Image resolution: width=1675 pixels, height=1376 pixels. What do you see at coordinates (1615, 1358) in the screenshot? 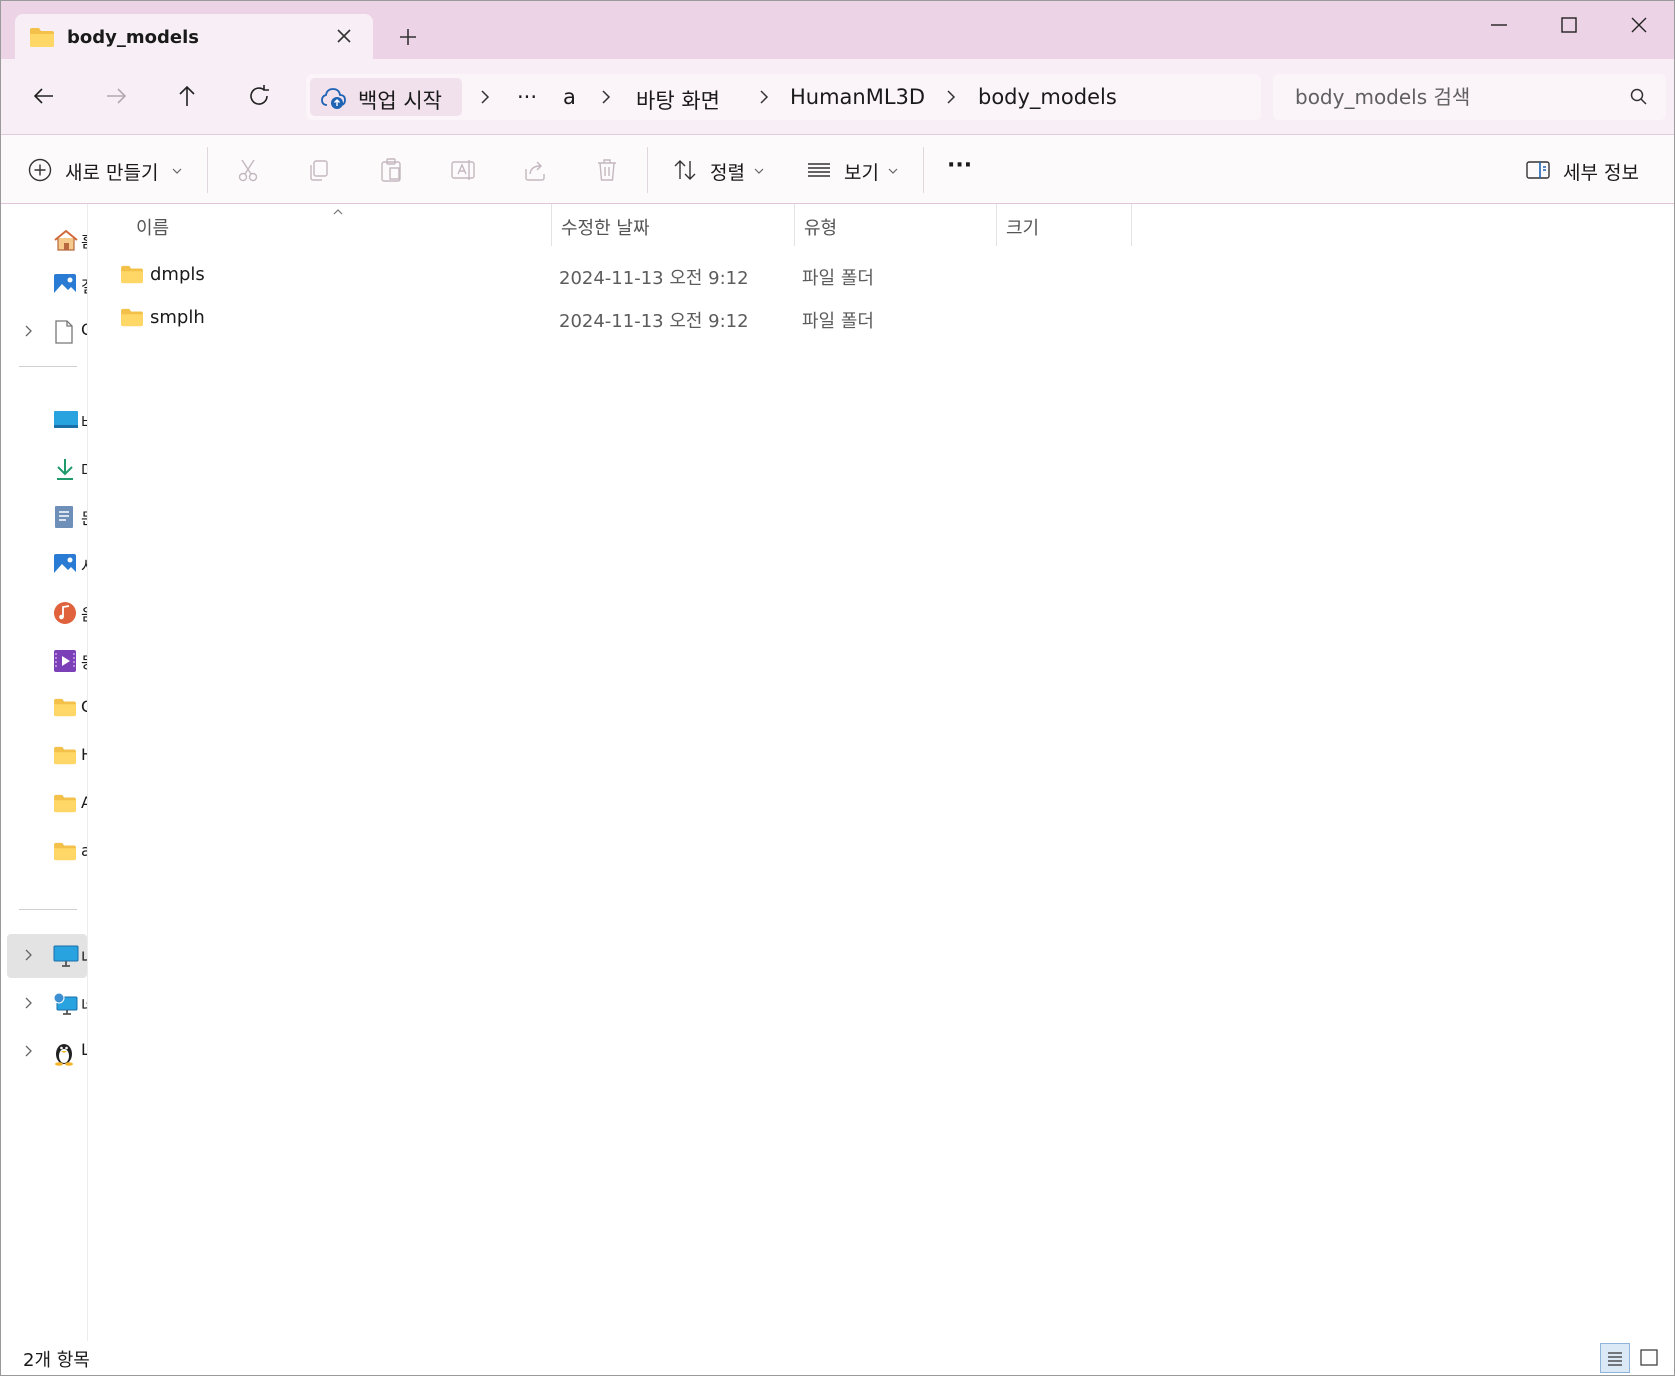
I see `details-view-icon` at bounding box center [1615, 1358].